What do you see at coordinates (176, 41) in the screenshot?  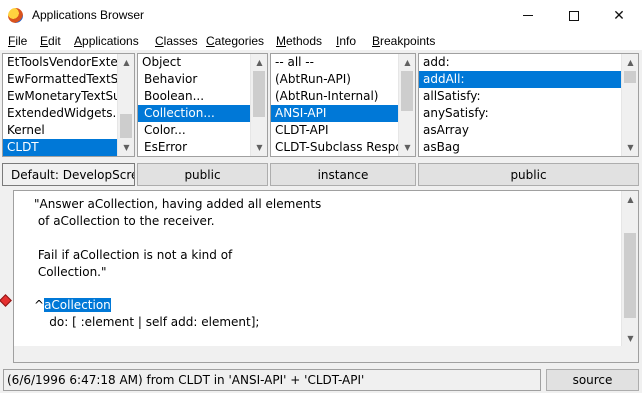 I see `menu-classes: Classes` at bounding box center [176, 41].